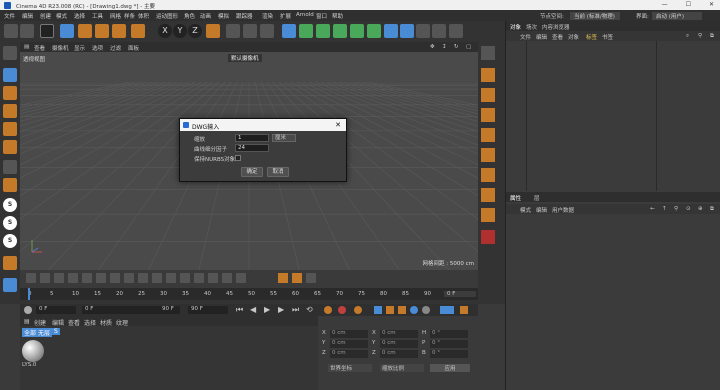 This screenshot has height=390, width=720. Describe the element at coordinates (488, 215) in the screenshot. I see `right-tool-9-icon` at that location.